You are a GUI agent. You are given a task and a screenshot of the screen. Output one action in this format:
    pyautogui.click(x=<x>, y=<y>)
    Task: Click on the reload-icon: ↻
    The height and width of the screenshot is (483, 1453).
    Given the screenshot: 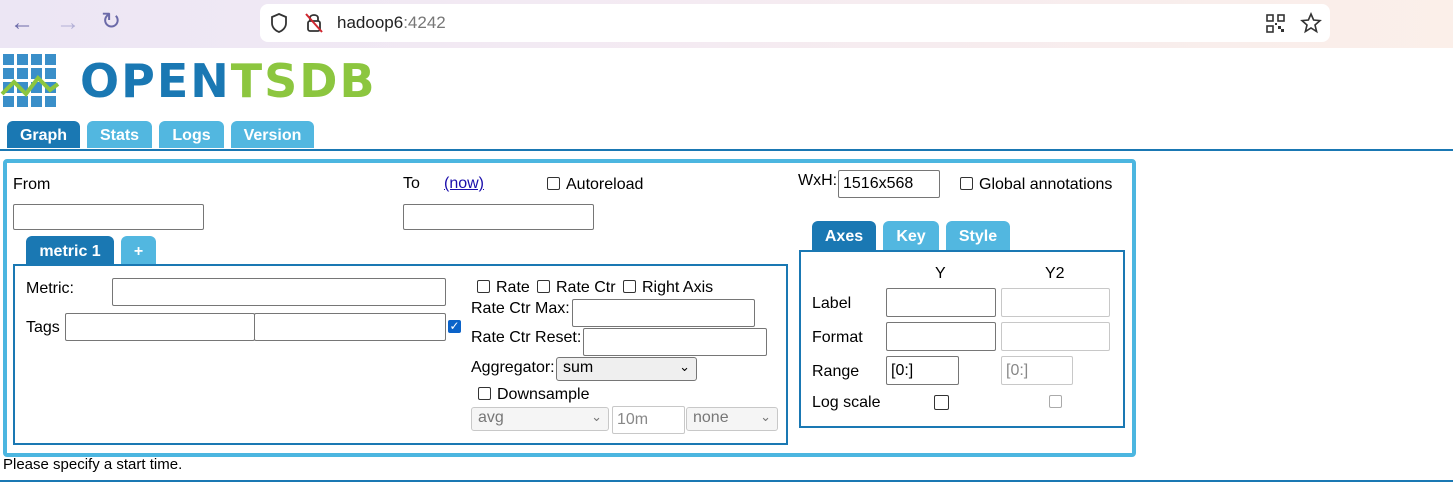 What is the action you would take?
    pyautogui.click(x=111, y=22)
    